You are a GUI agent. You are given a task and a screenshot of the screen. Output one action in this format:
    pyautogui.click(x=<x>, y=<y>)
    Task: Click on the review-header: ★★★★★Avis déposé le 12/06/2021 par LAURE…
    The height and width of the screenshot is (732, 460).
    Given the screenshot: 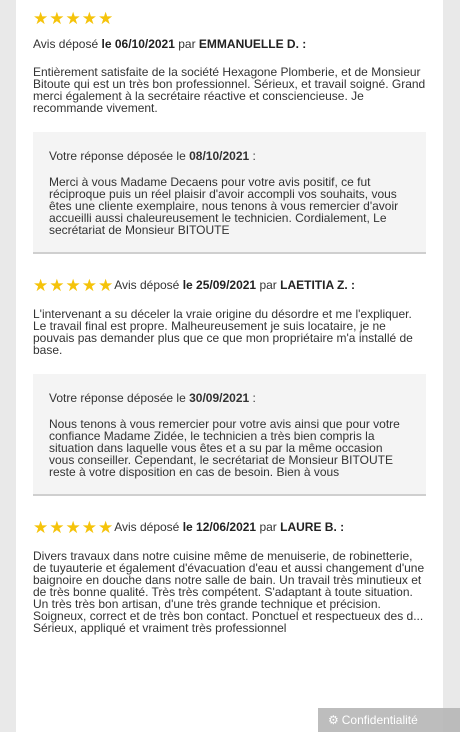 What is the action you would take?
    pyautogui.click(x=229, y=527)
    